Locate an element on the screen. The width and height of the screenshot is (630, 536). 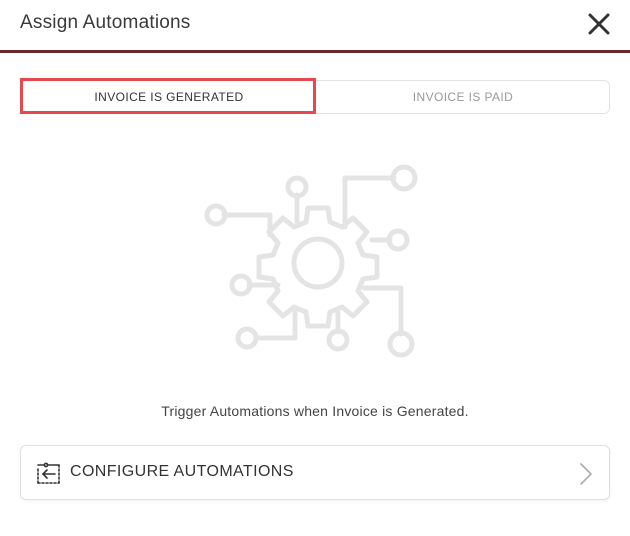
dialog-title: Assign Automations is located at coordinates (105, 22).